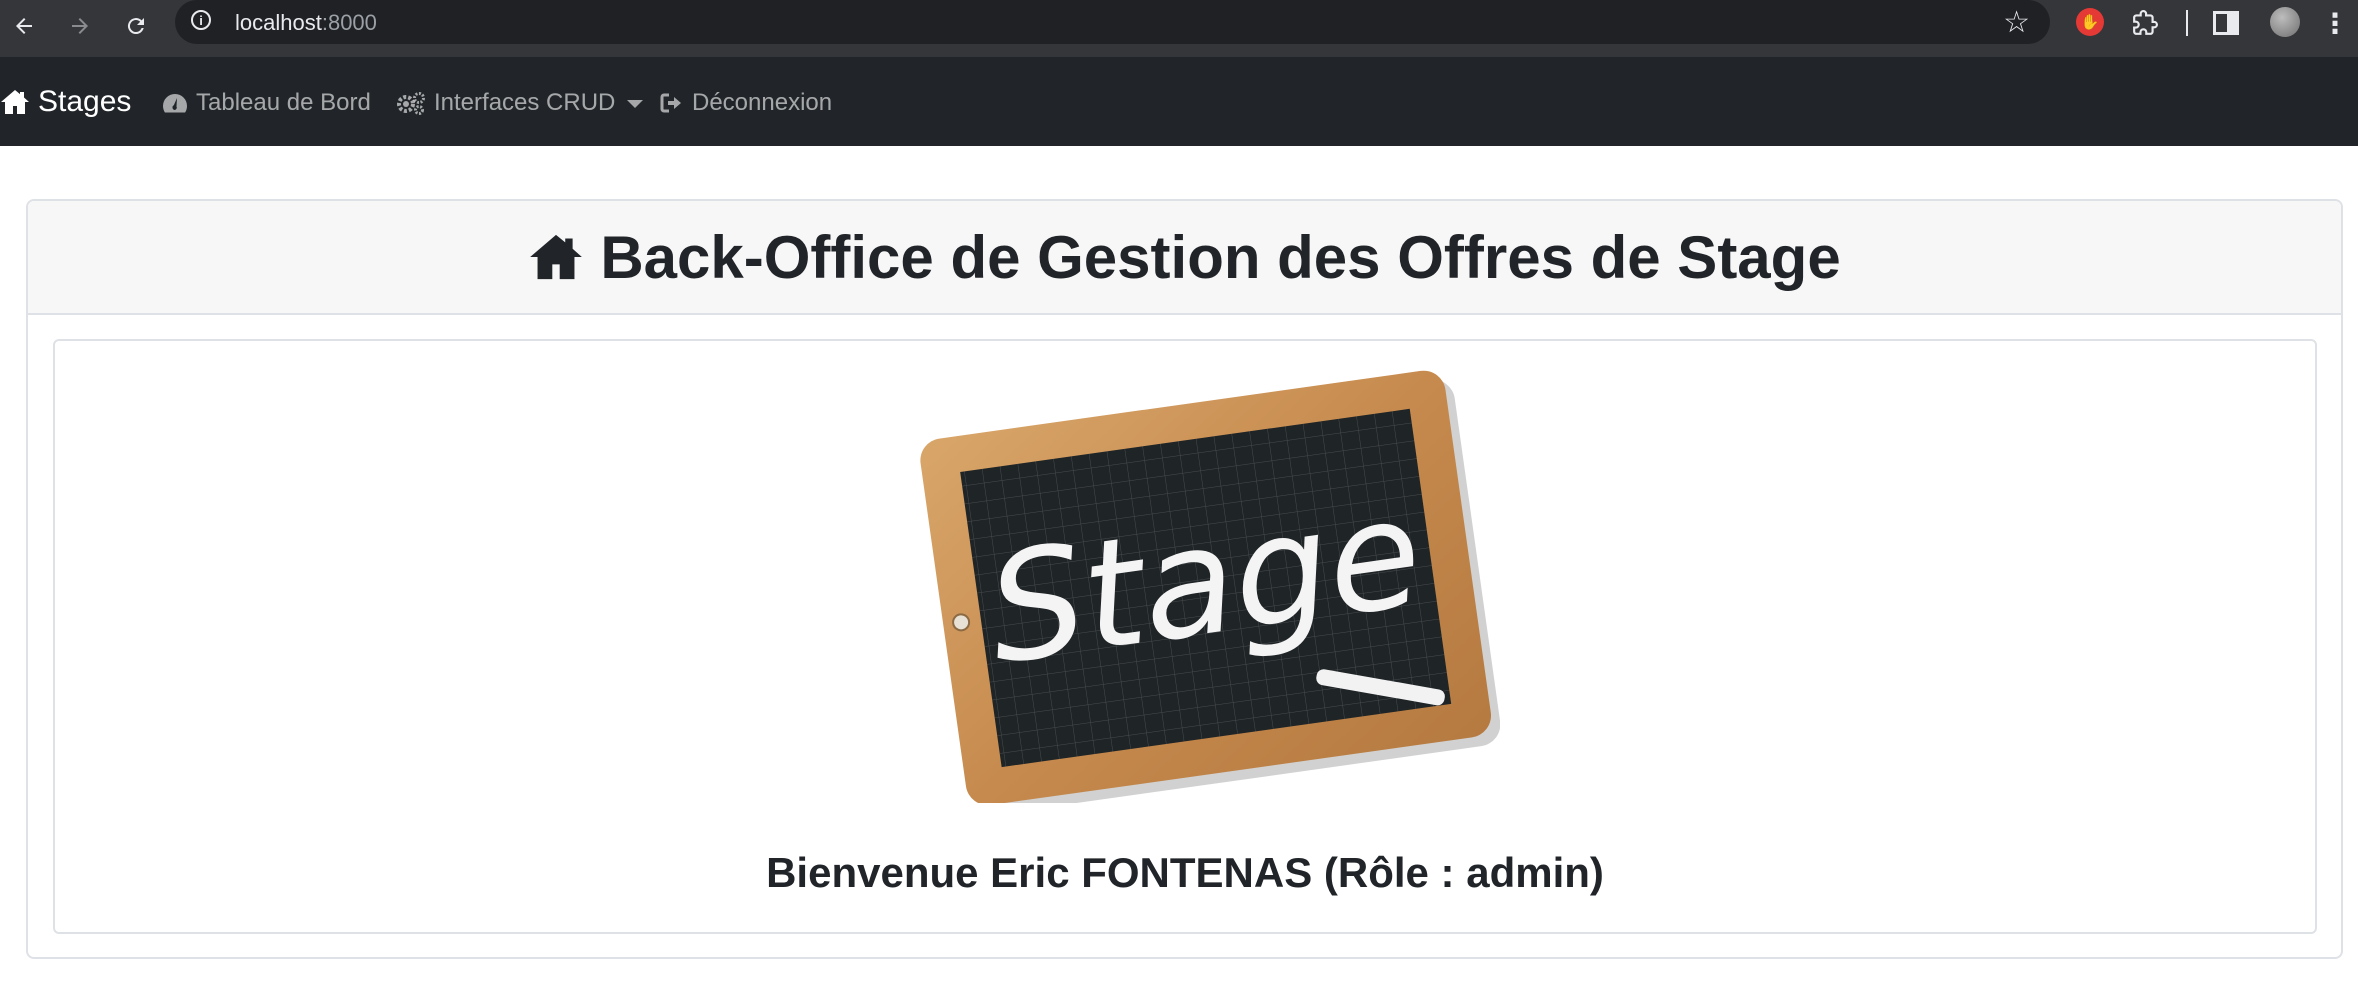 Image resolution: width=2358 pixels, height=996 pixels. What do you see at coordinates (1185, 872) in the screenshot?
I see `welcome-message: Bienvenue Eric FONTENAS (Rôle : admin)` at bounding box center [1185, 872].